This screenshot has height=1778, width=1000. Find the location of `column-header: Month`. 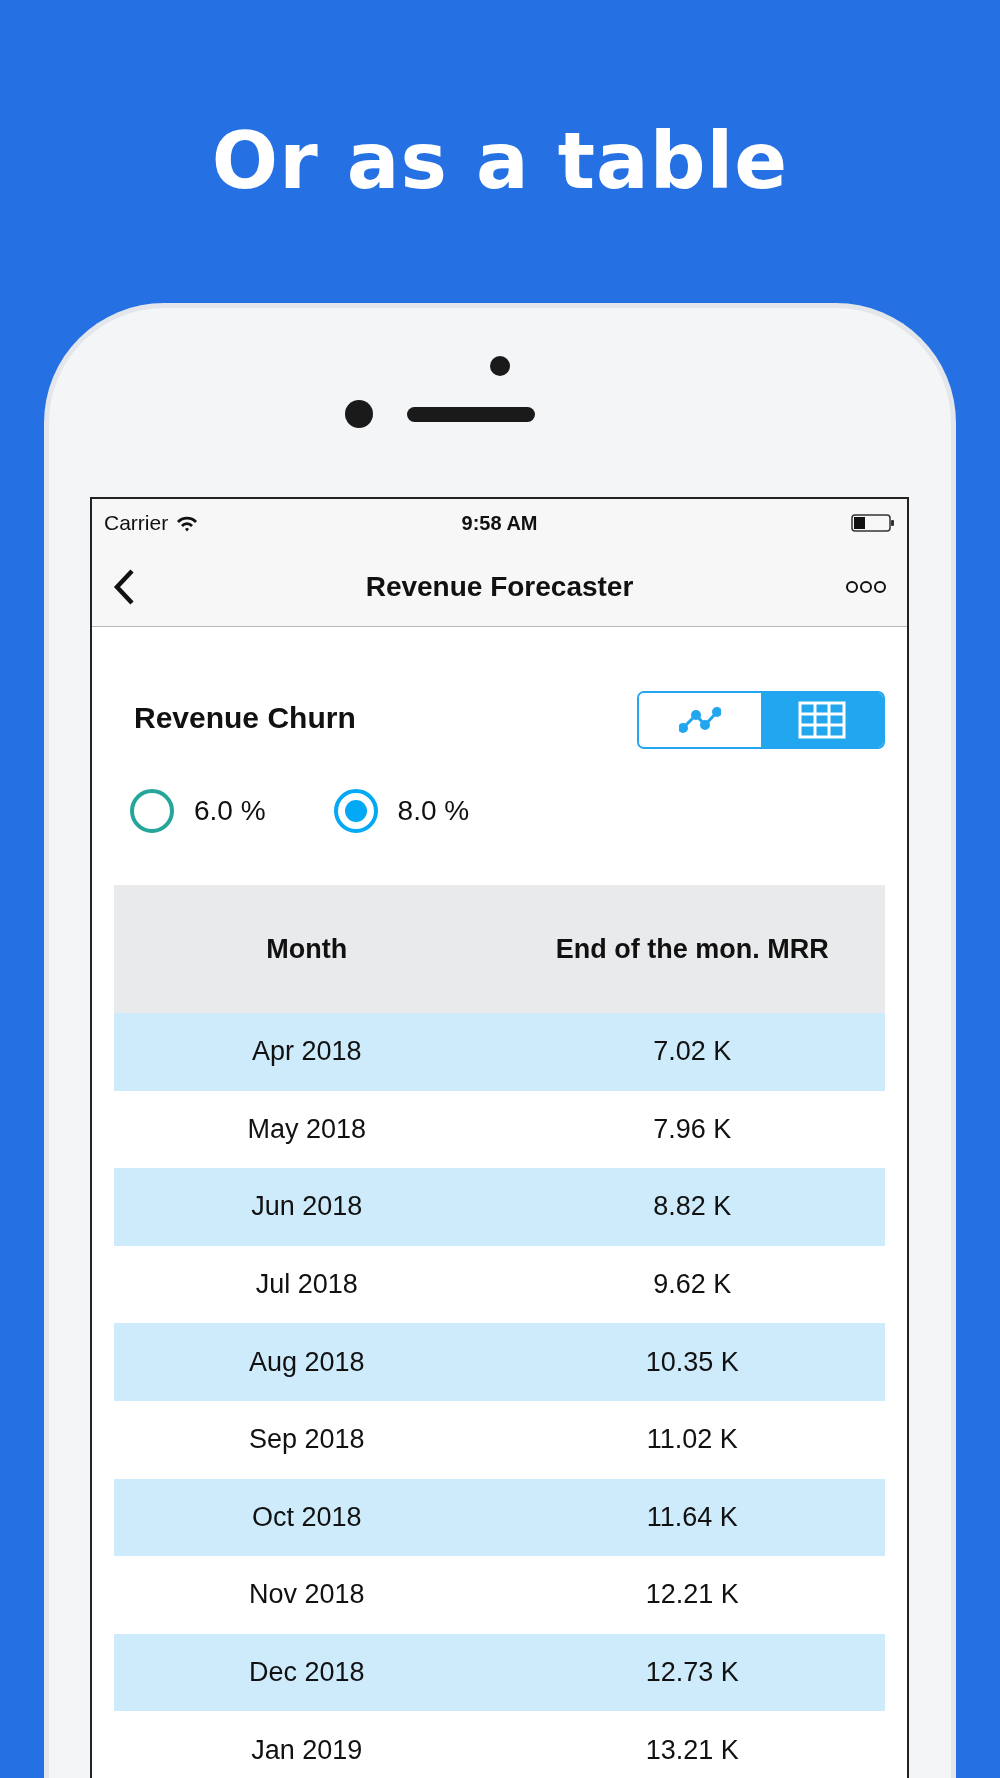

column-header: Month is located at coordinates (307, 949).